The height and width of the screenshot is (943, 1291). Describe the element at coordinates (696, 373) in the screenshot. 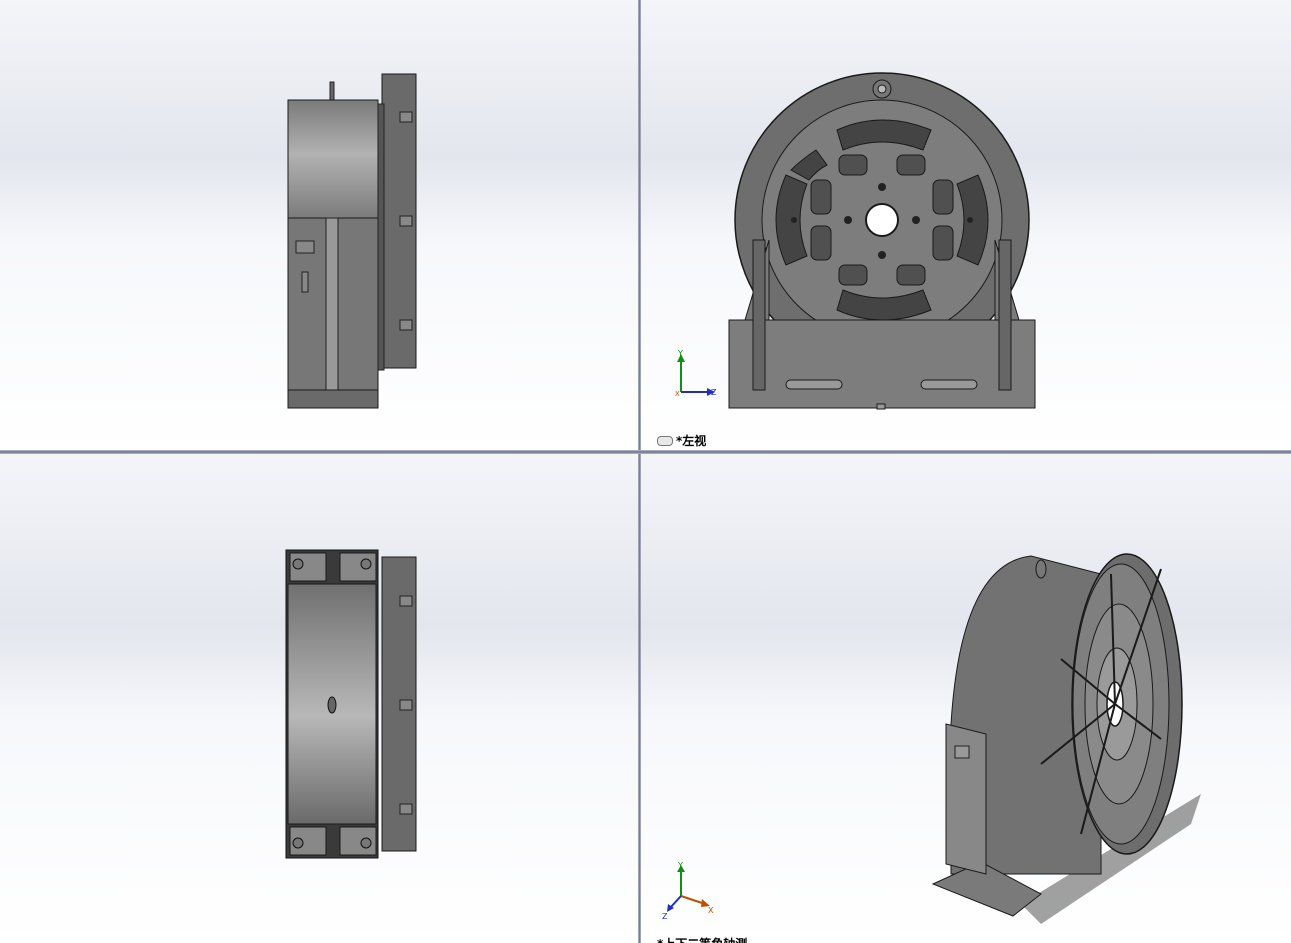

I see `coordinate-triad: Y Z X` at that location.